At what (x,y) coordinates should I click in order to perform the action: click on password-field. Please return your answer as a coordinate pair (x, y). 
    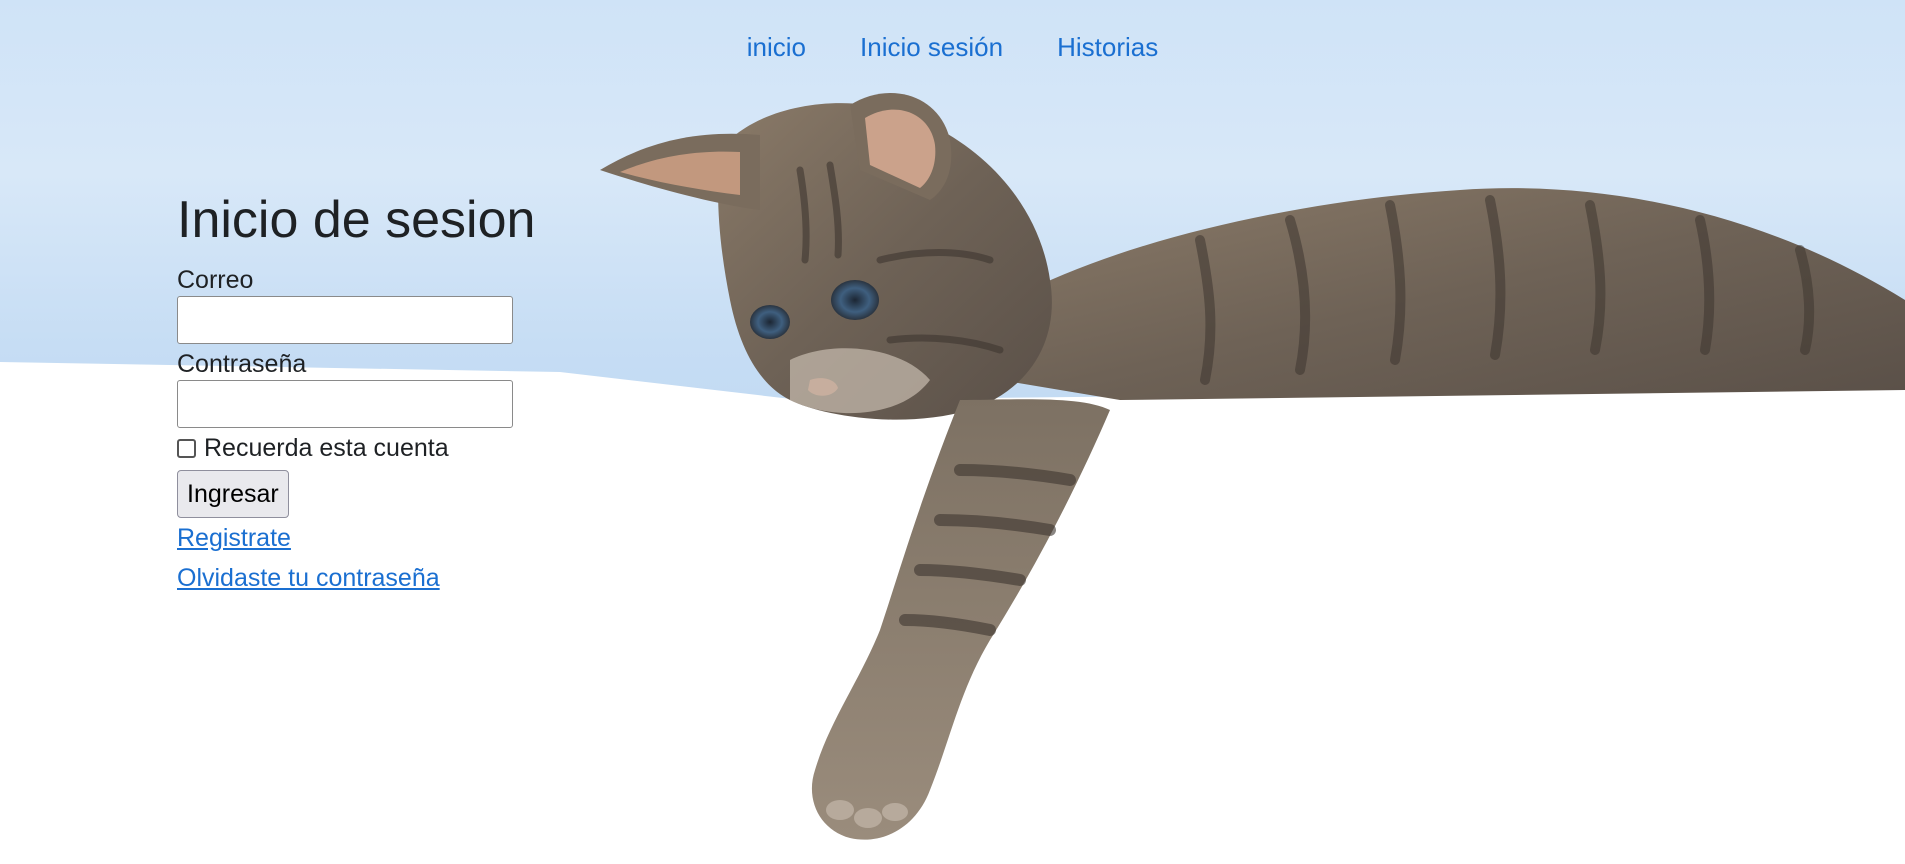
    Looking at the image, I should click on (345, 404).